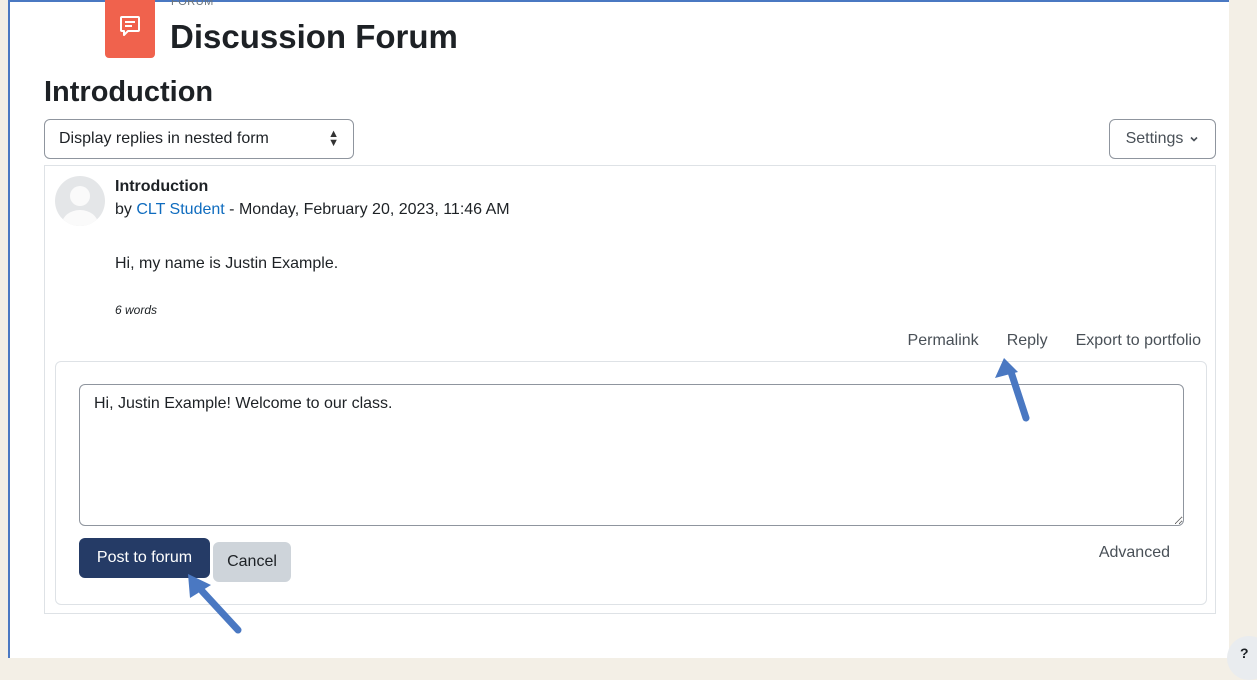 This screenshot has height=680, width=1257. What do you see at coordinates (1054, 341) in the screenshot?
I see `post-actions: Permalink Reply Export to portfolio` at bounding box center [1054, 341].